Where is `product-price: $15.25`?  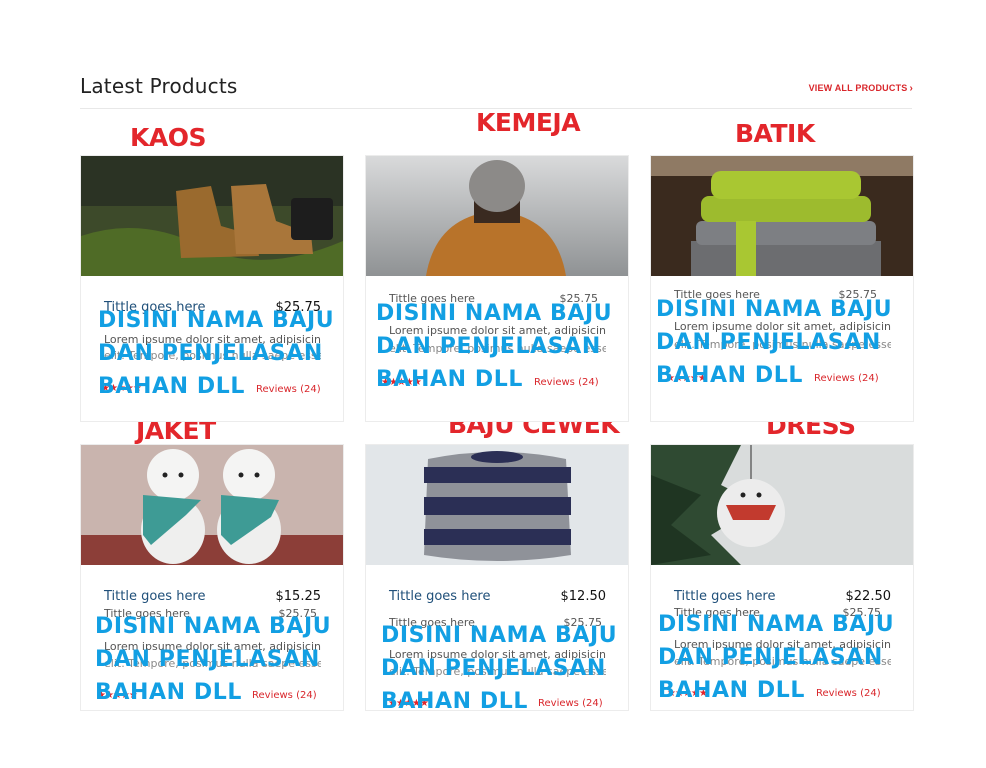 product-price: $15.25 is located at coordinates (298, 596).